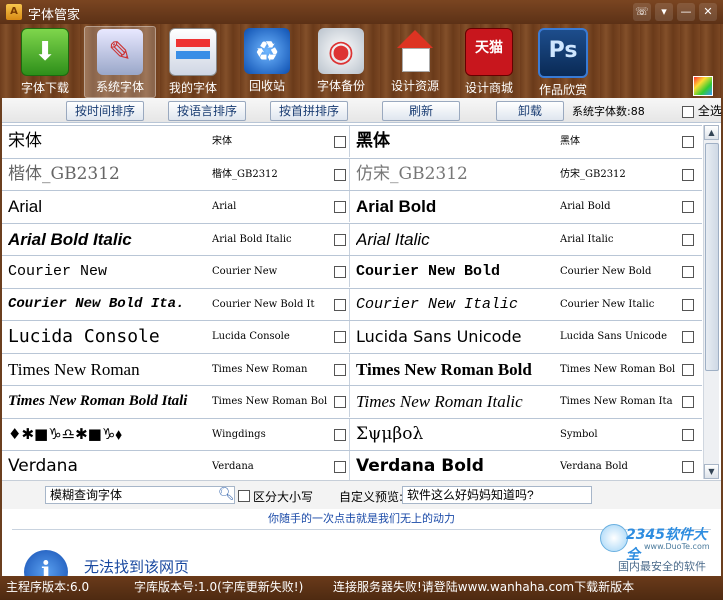 Image resolution: width=723 pixels, height=600 pixels. I want to click on font-list-scrollbar: ▲ ▼, so click(711, 302).